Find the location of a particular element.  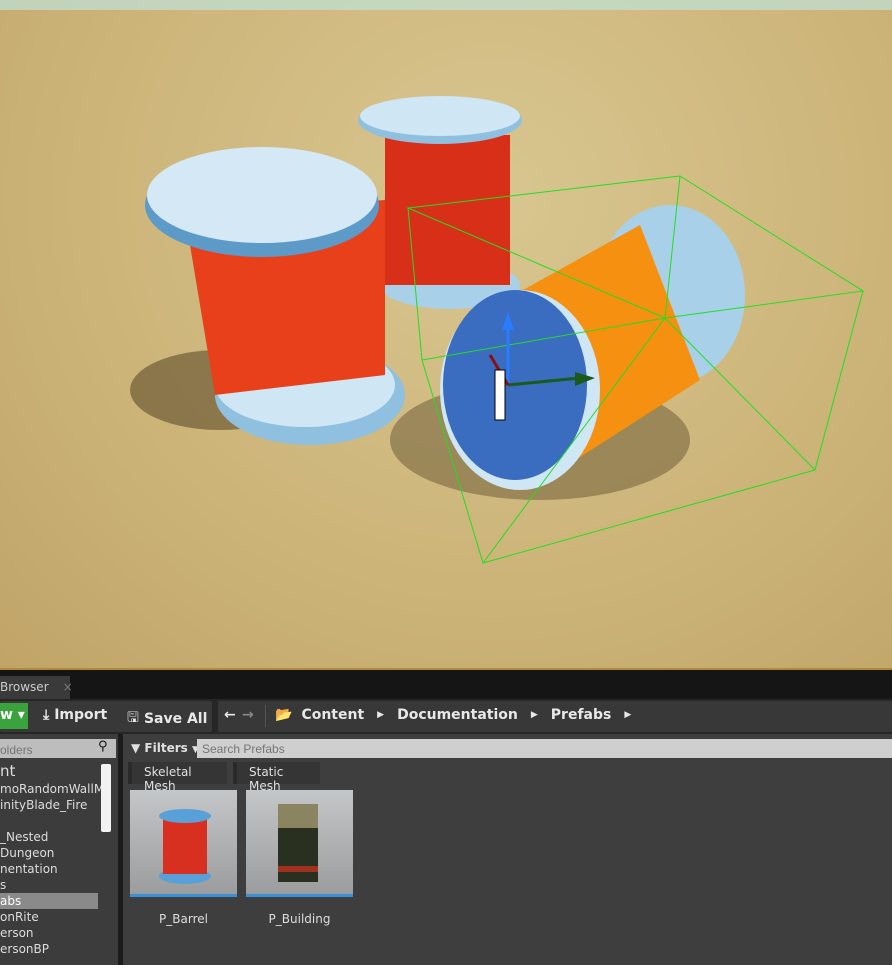

folder-tree-item: abs is located at coordinates (49, 901).